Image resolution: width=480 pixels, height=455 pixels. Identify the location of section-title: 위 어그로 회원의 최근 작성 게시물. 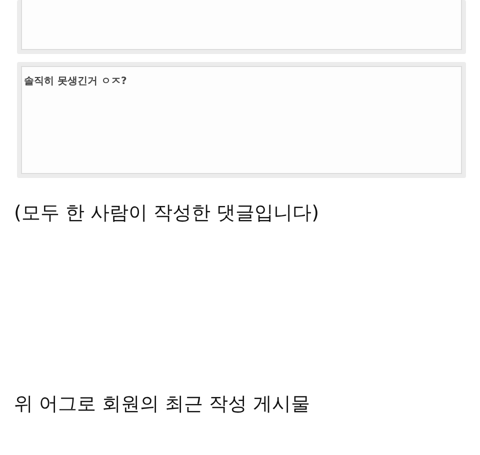
(163, 404).